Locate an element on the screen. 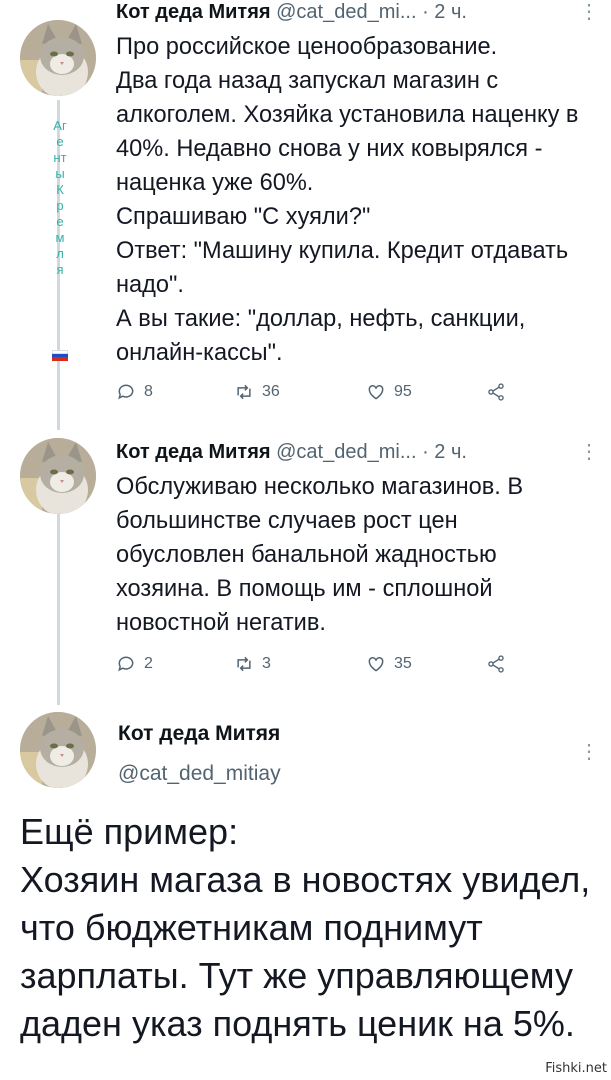  thread-line is located at coordinates (58, 602).